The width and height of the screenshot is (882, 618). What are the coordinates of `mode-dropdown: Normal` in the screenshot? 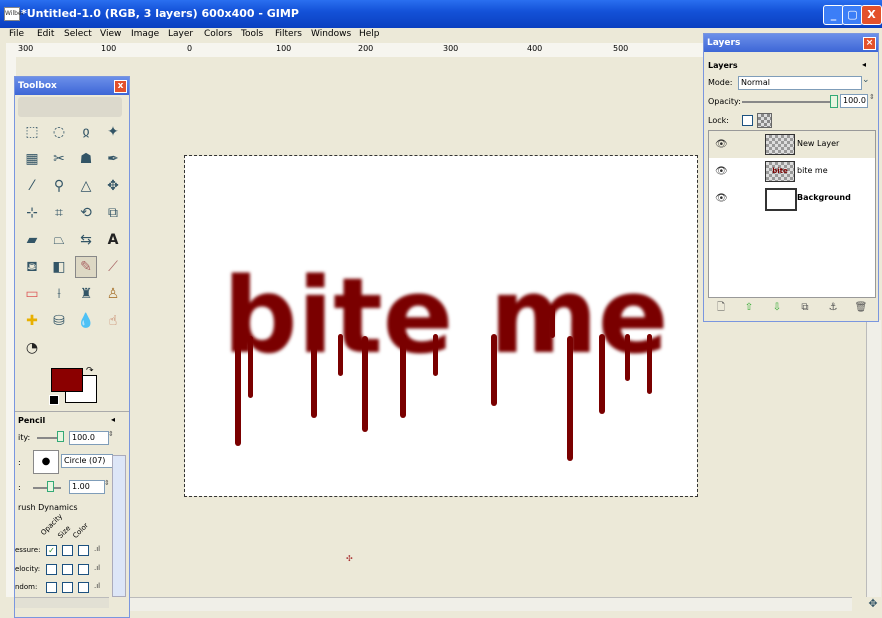 It's located at (800, 83).